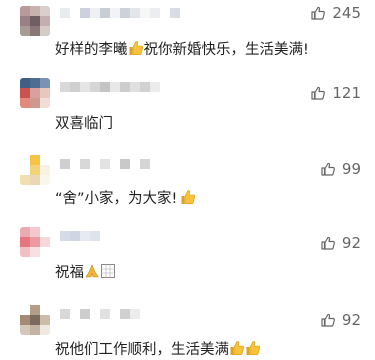 This screenshot has width=375, height=360. I want to click on comment-text-part: 好样的李曦, so click(91, 50).